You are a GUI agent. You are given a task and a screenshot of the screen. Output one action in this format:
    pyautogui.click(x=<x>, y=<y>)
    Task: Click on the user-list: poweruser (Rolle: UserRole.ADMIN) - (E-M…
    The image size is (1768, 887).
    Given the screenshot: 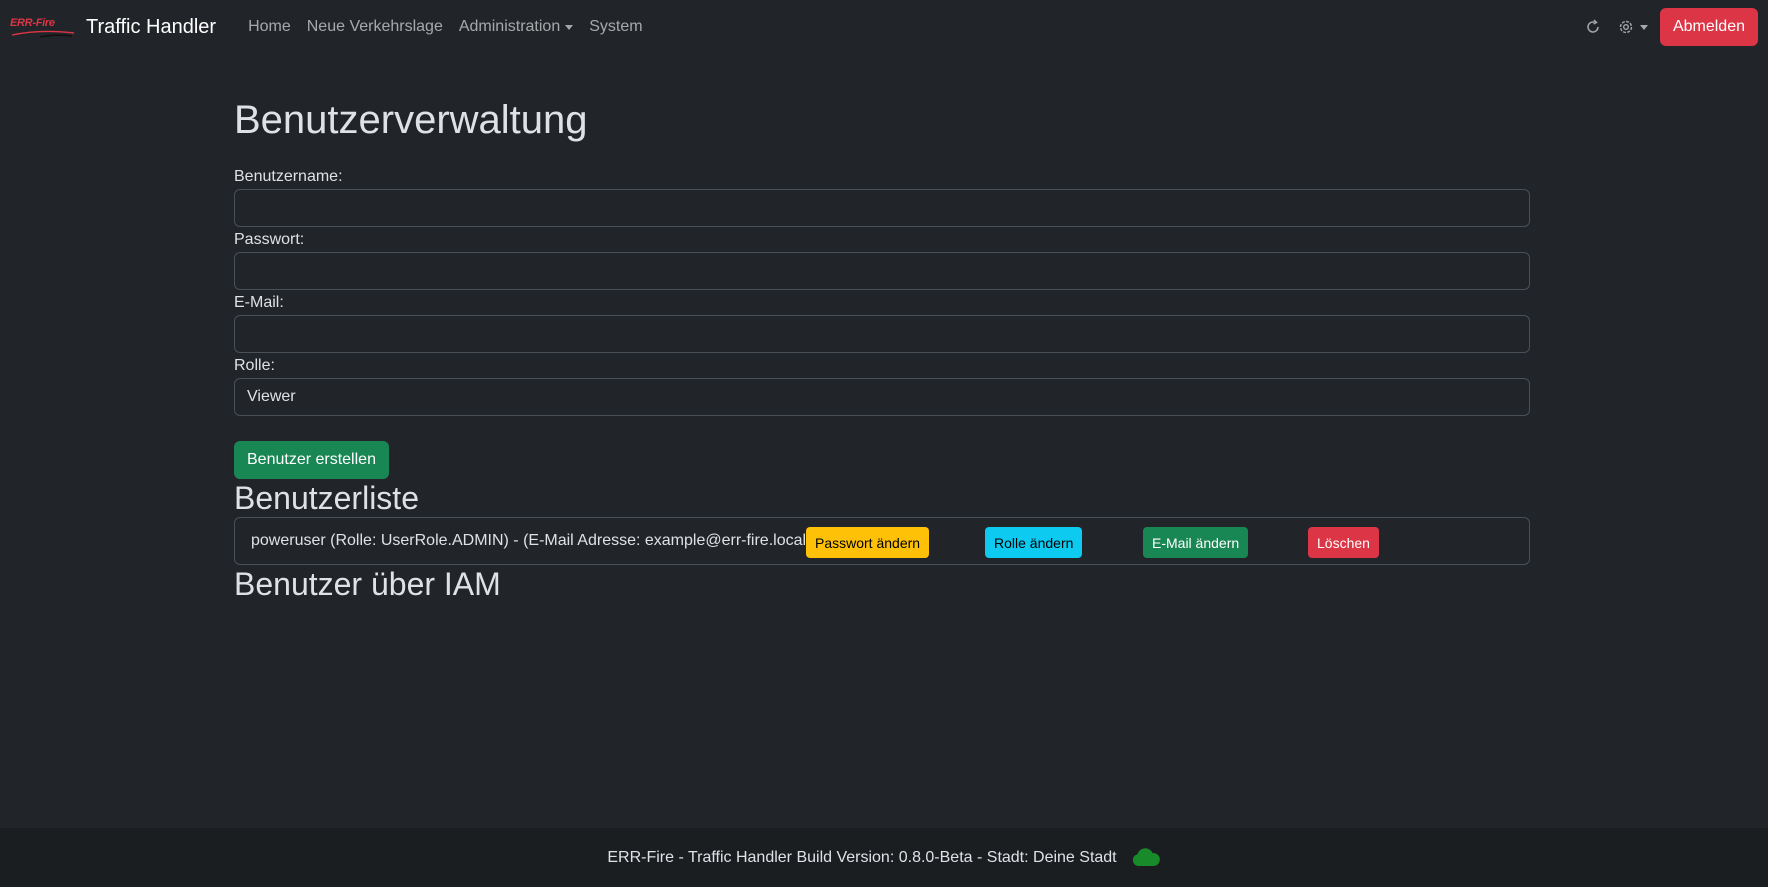 What is the action you would take?
    pyautogui.click(x=882, y=541)
    